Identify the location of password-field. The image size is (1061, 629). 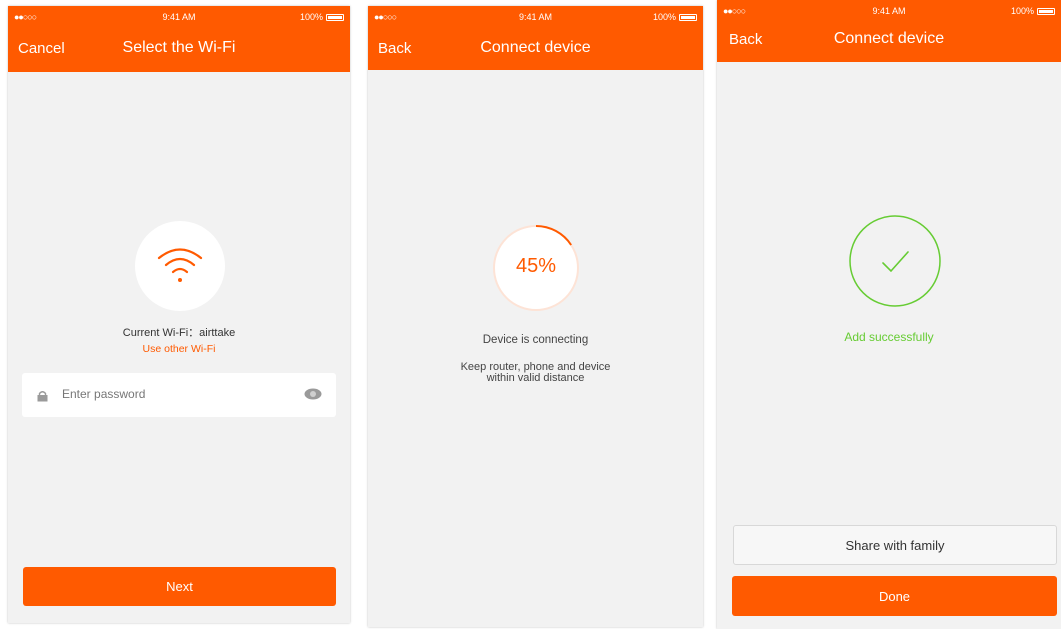
(179, 395).